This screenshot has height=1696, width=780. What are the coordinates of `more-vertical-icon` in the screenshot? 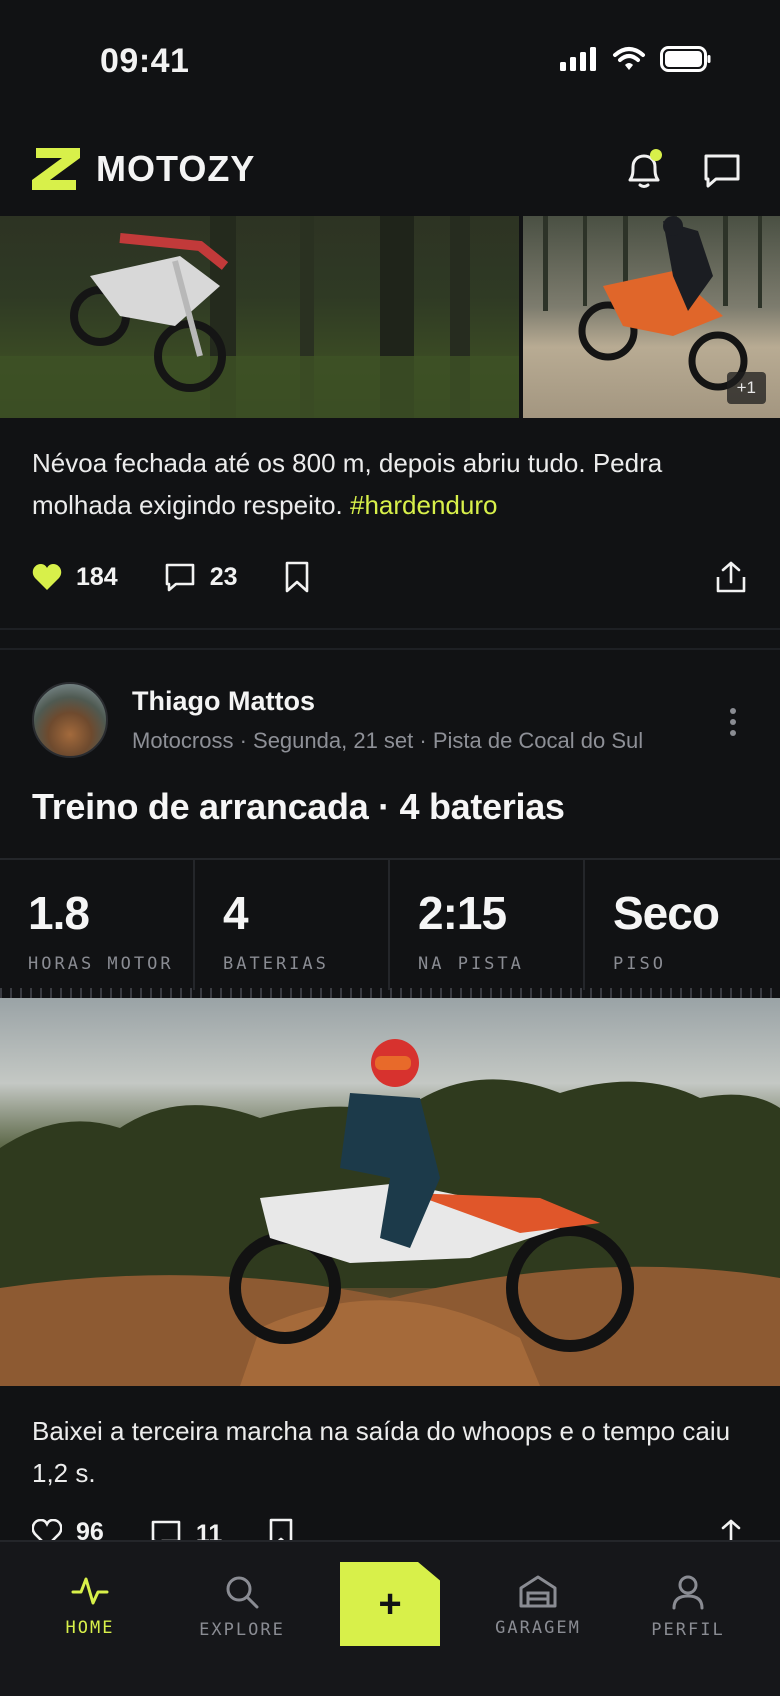 It's located at (733, 711).